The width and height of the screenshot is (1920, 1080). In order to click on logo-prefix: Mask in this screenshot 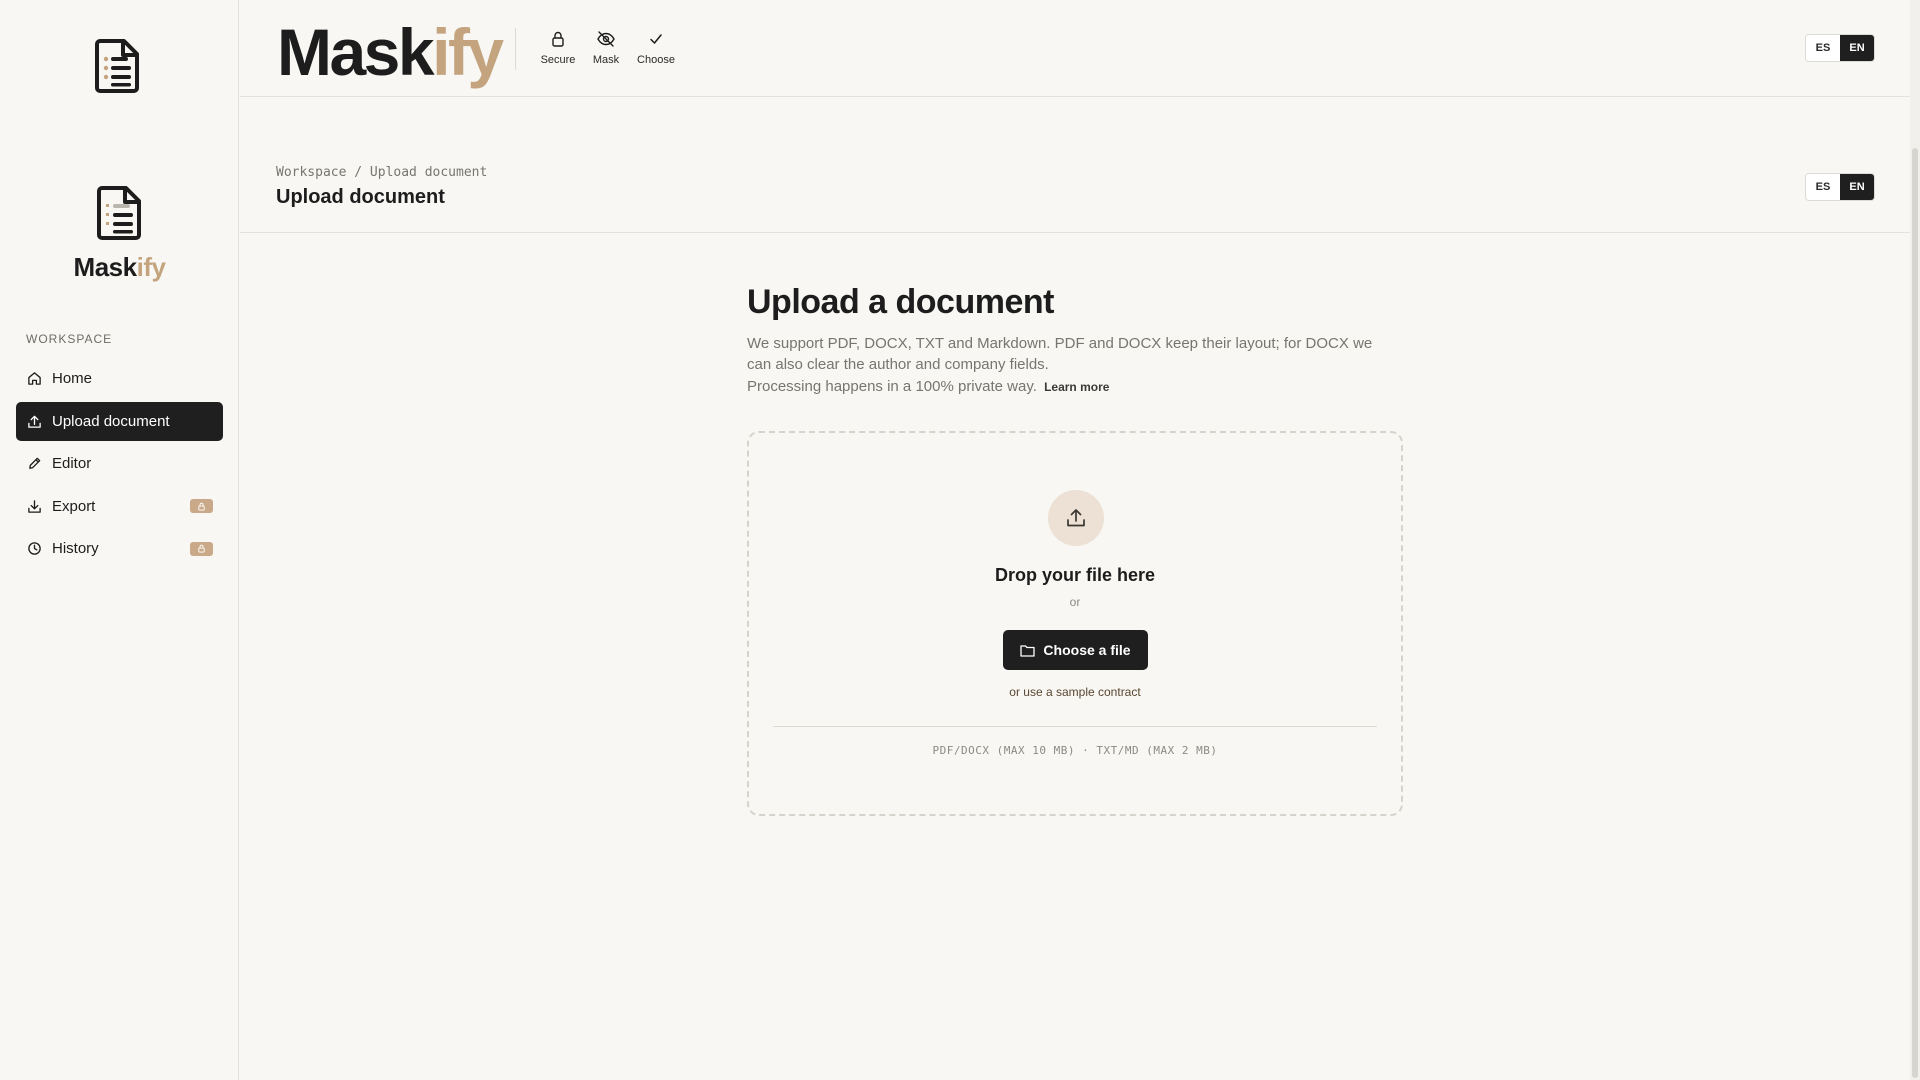, I will do `click(356, 52)`.